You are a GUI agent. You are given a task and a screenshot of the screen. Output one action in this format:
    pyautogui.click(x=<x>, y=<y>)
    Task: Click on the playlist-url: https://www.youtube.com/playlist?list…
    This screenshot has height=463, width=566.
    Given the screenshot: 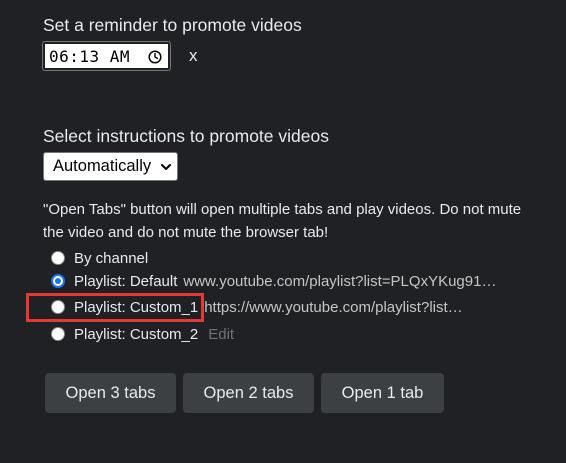 What is the action you would take?
    pyautogui.click(x=333, y=307)
    